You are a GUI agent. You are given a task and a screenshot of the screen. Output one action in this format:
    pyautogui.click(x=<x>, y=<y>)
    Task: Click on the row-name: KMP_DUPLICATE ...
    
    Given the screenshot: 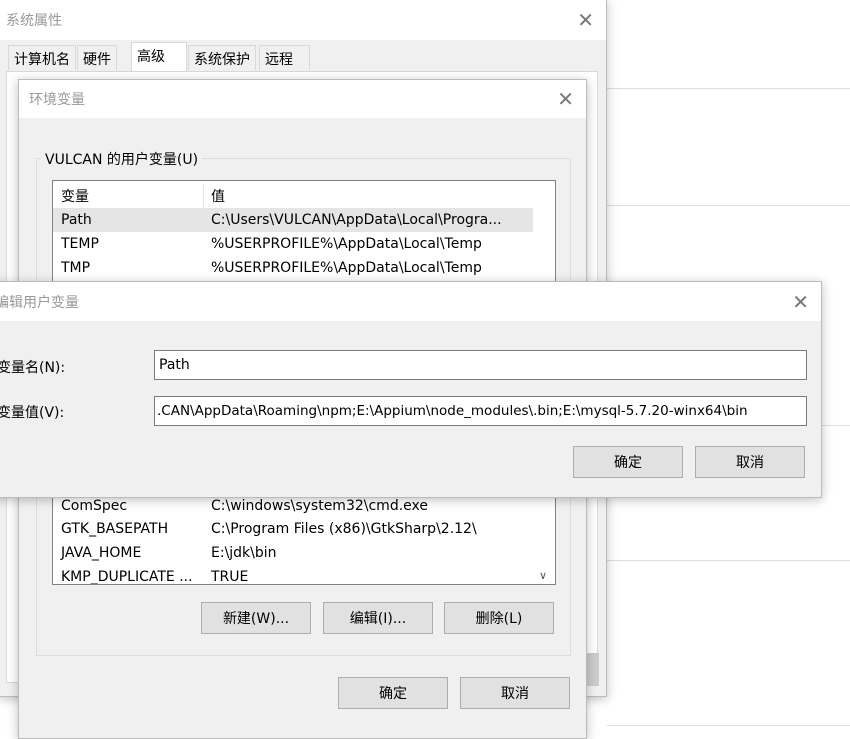 What is the action you would take?
    pyautogui.click(x=127, y=577)
    